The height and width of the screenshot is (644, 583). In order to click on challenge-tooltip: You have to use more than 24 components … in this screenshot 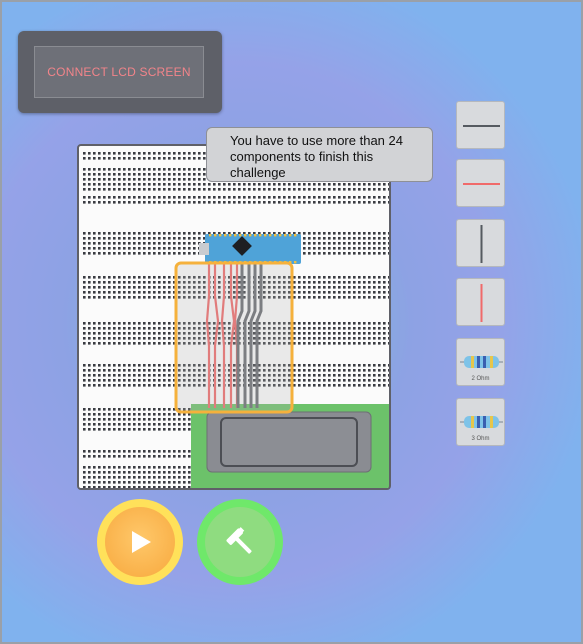, I will do `click(319, 154)`.